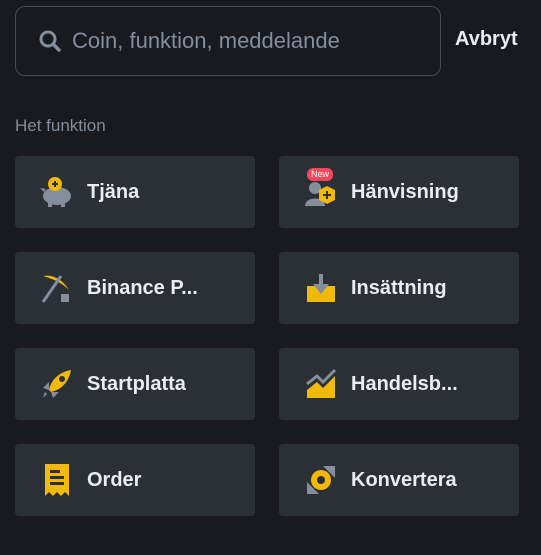 The height and width of the screenshot is (555, 541). I want to click on card-launchpad: Startplatta, so click(135, 384).